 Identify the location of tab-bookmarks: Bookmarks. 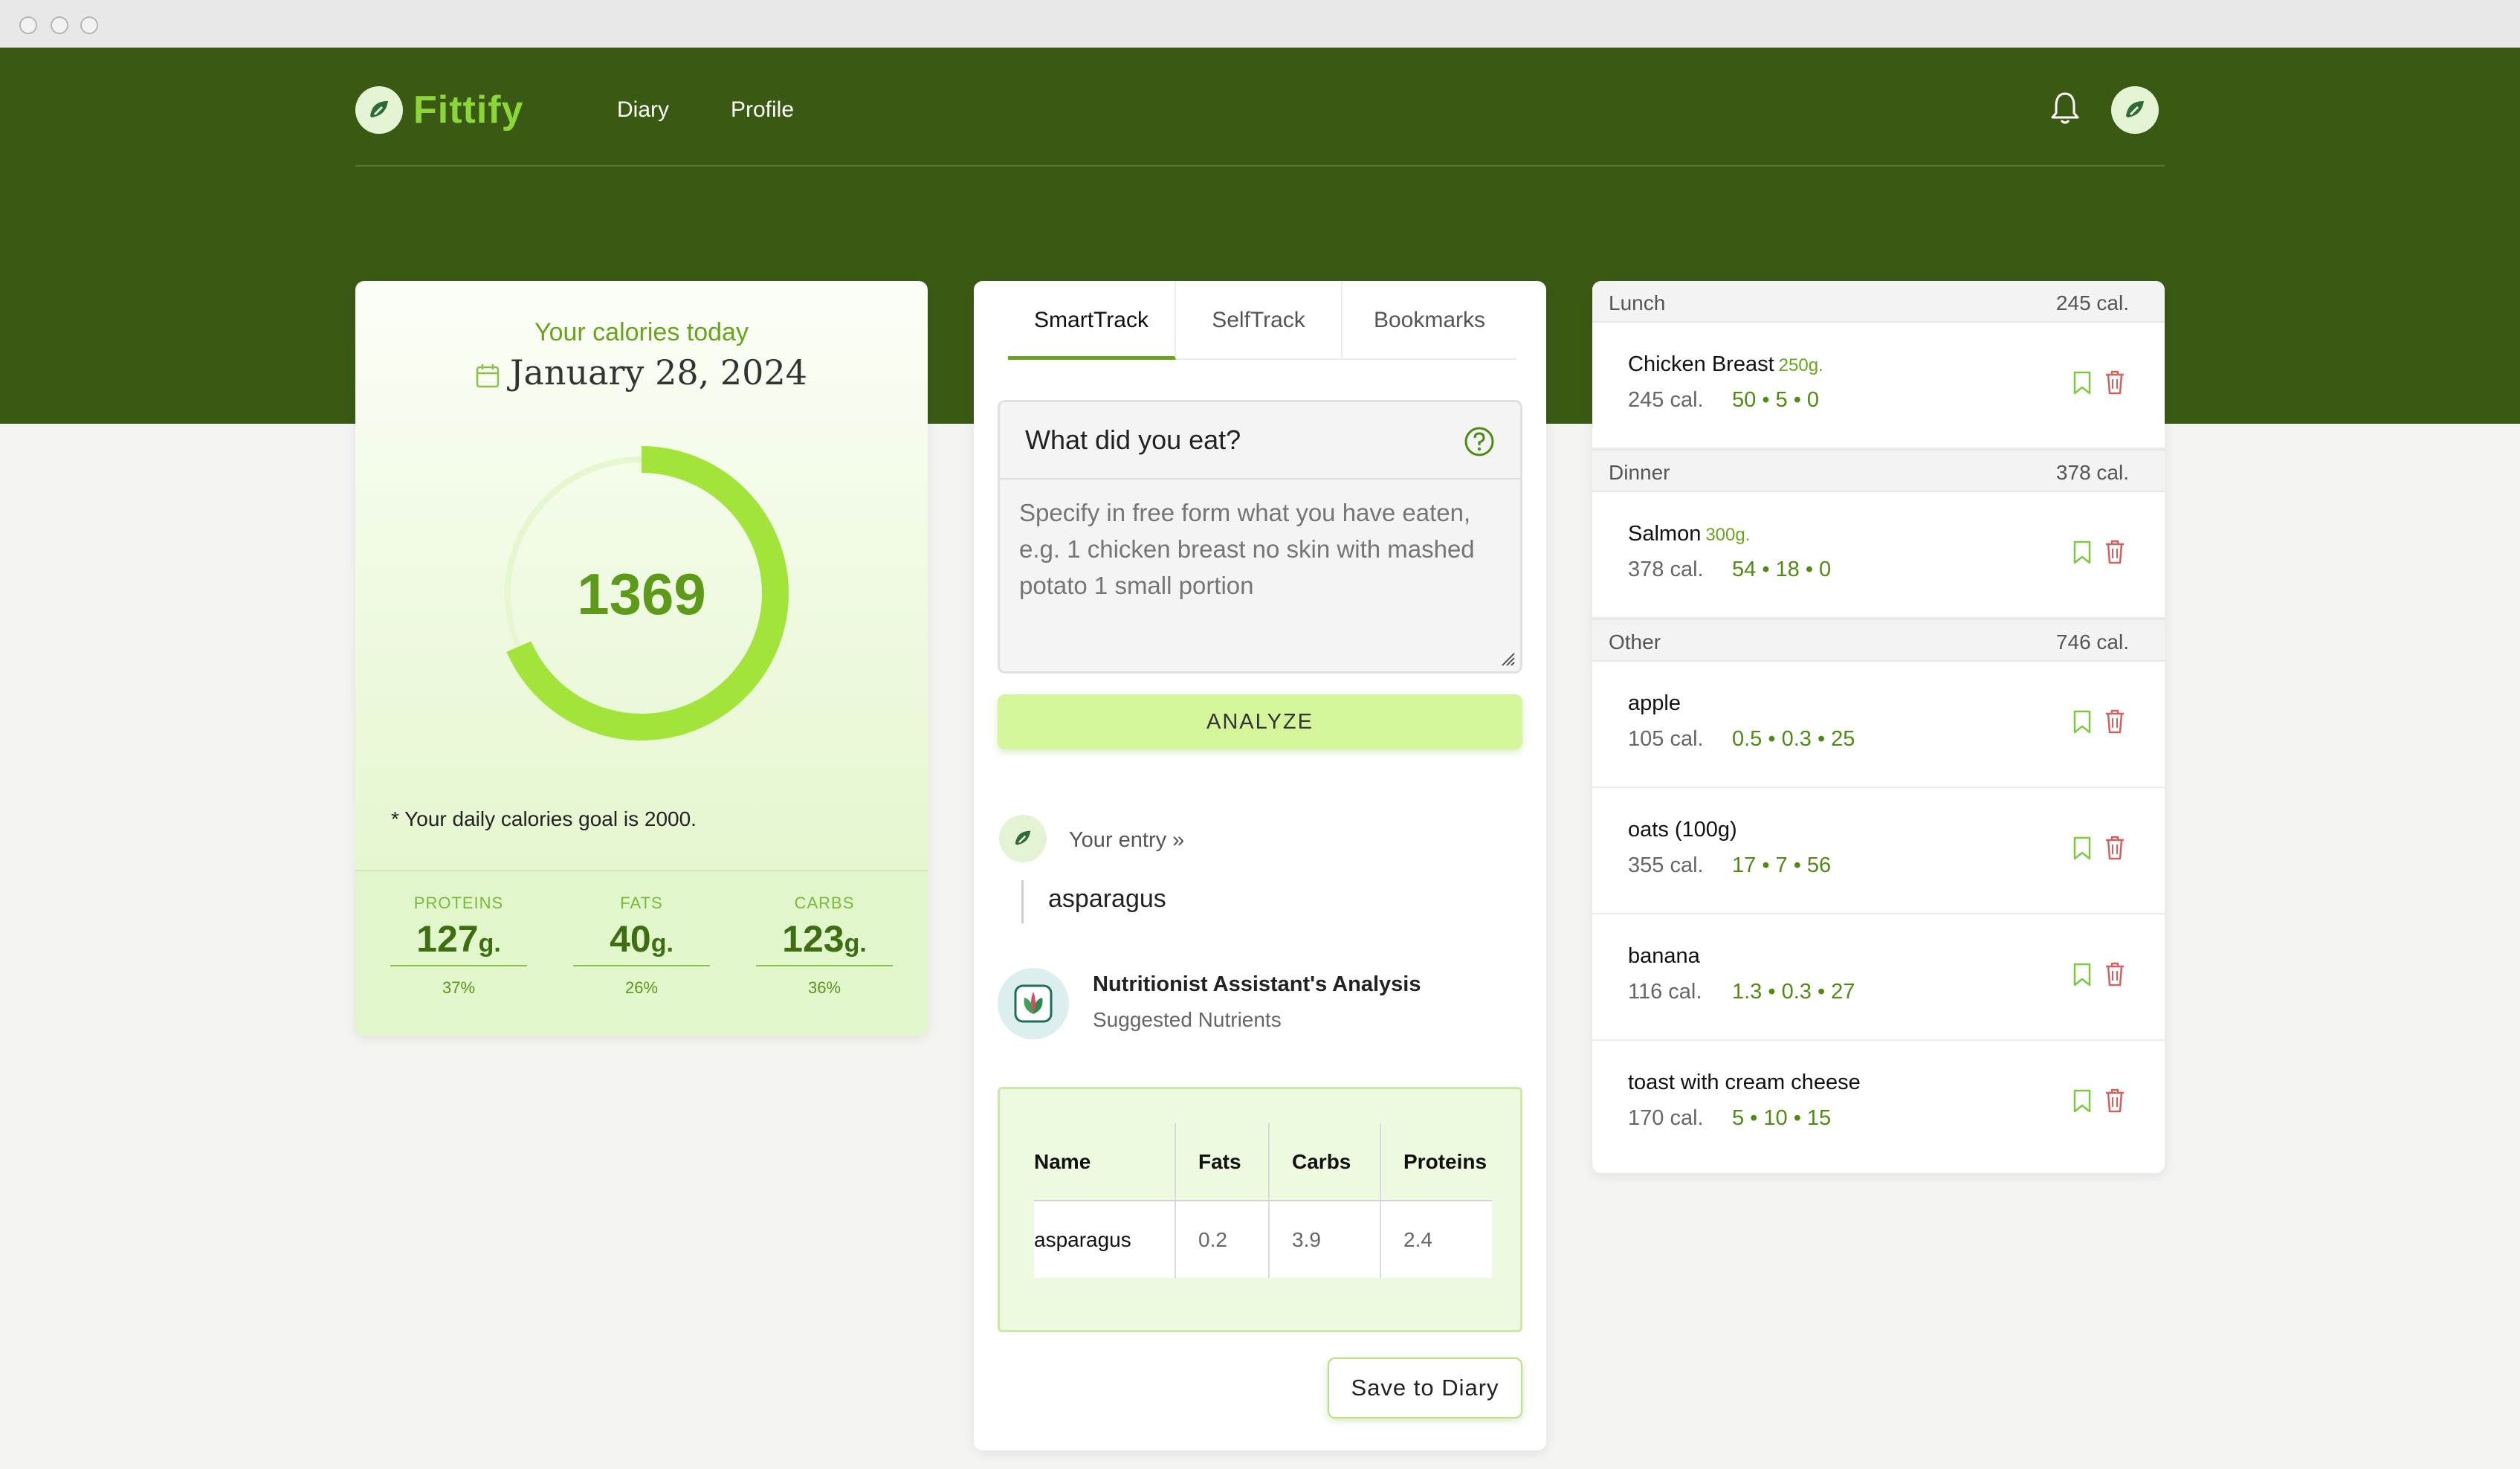
(1430, 321).